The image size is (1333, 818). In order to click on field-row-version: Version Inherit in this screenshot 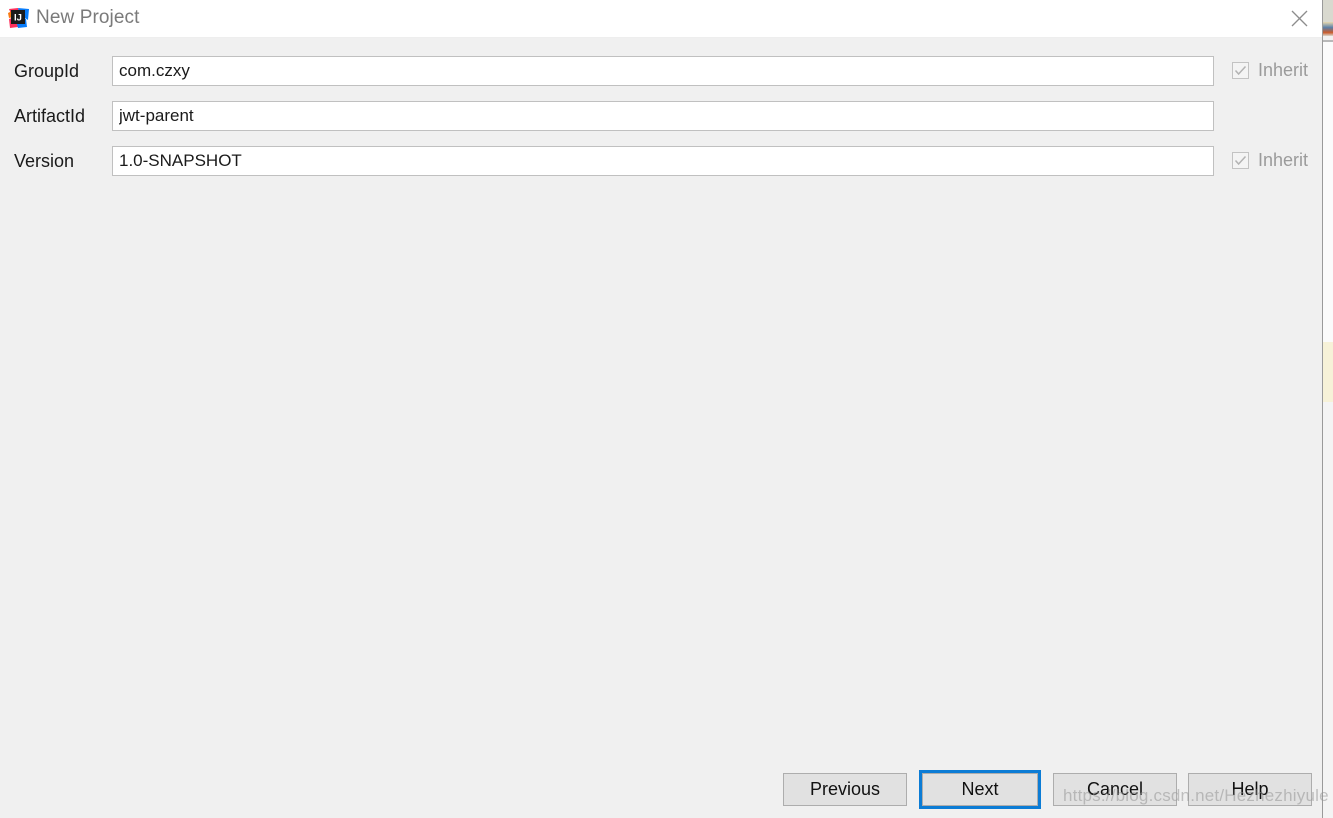, I will do `click(661, 161)`.